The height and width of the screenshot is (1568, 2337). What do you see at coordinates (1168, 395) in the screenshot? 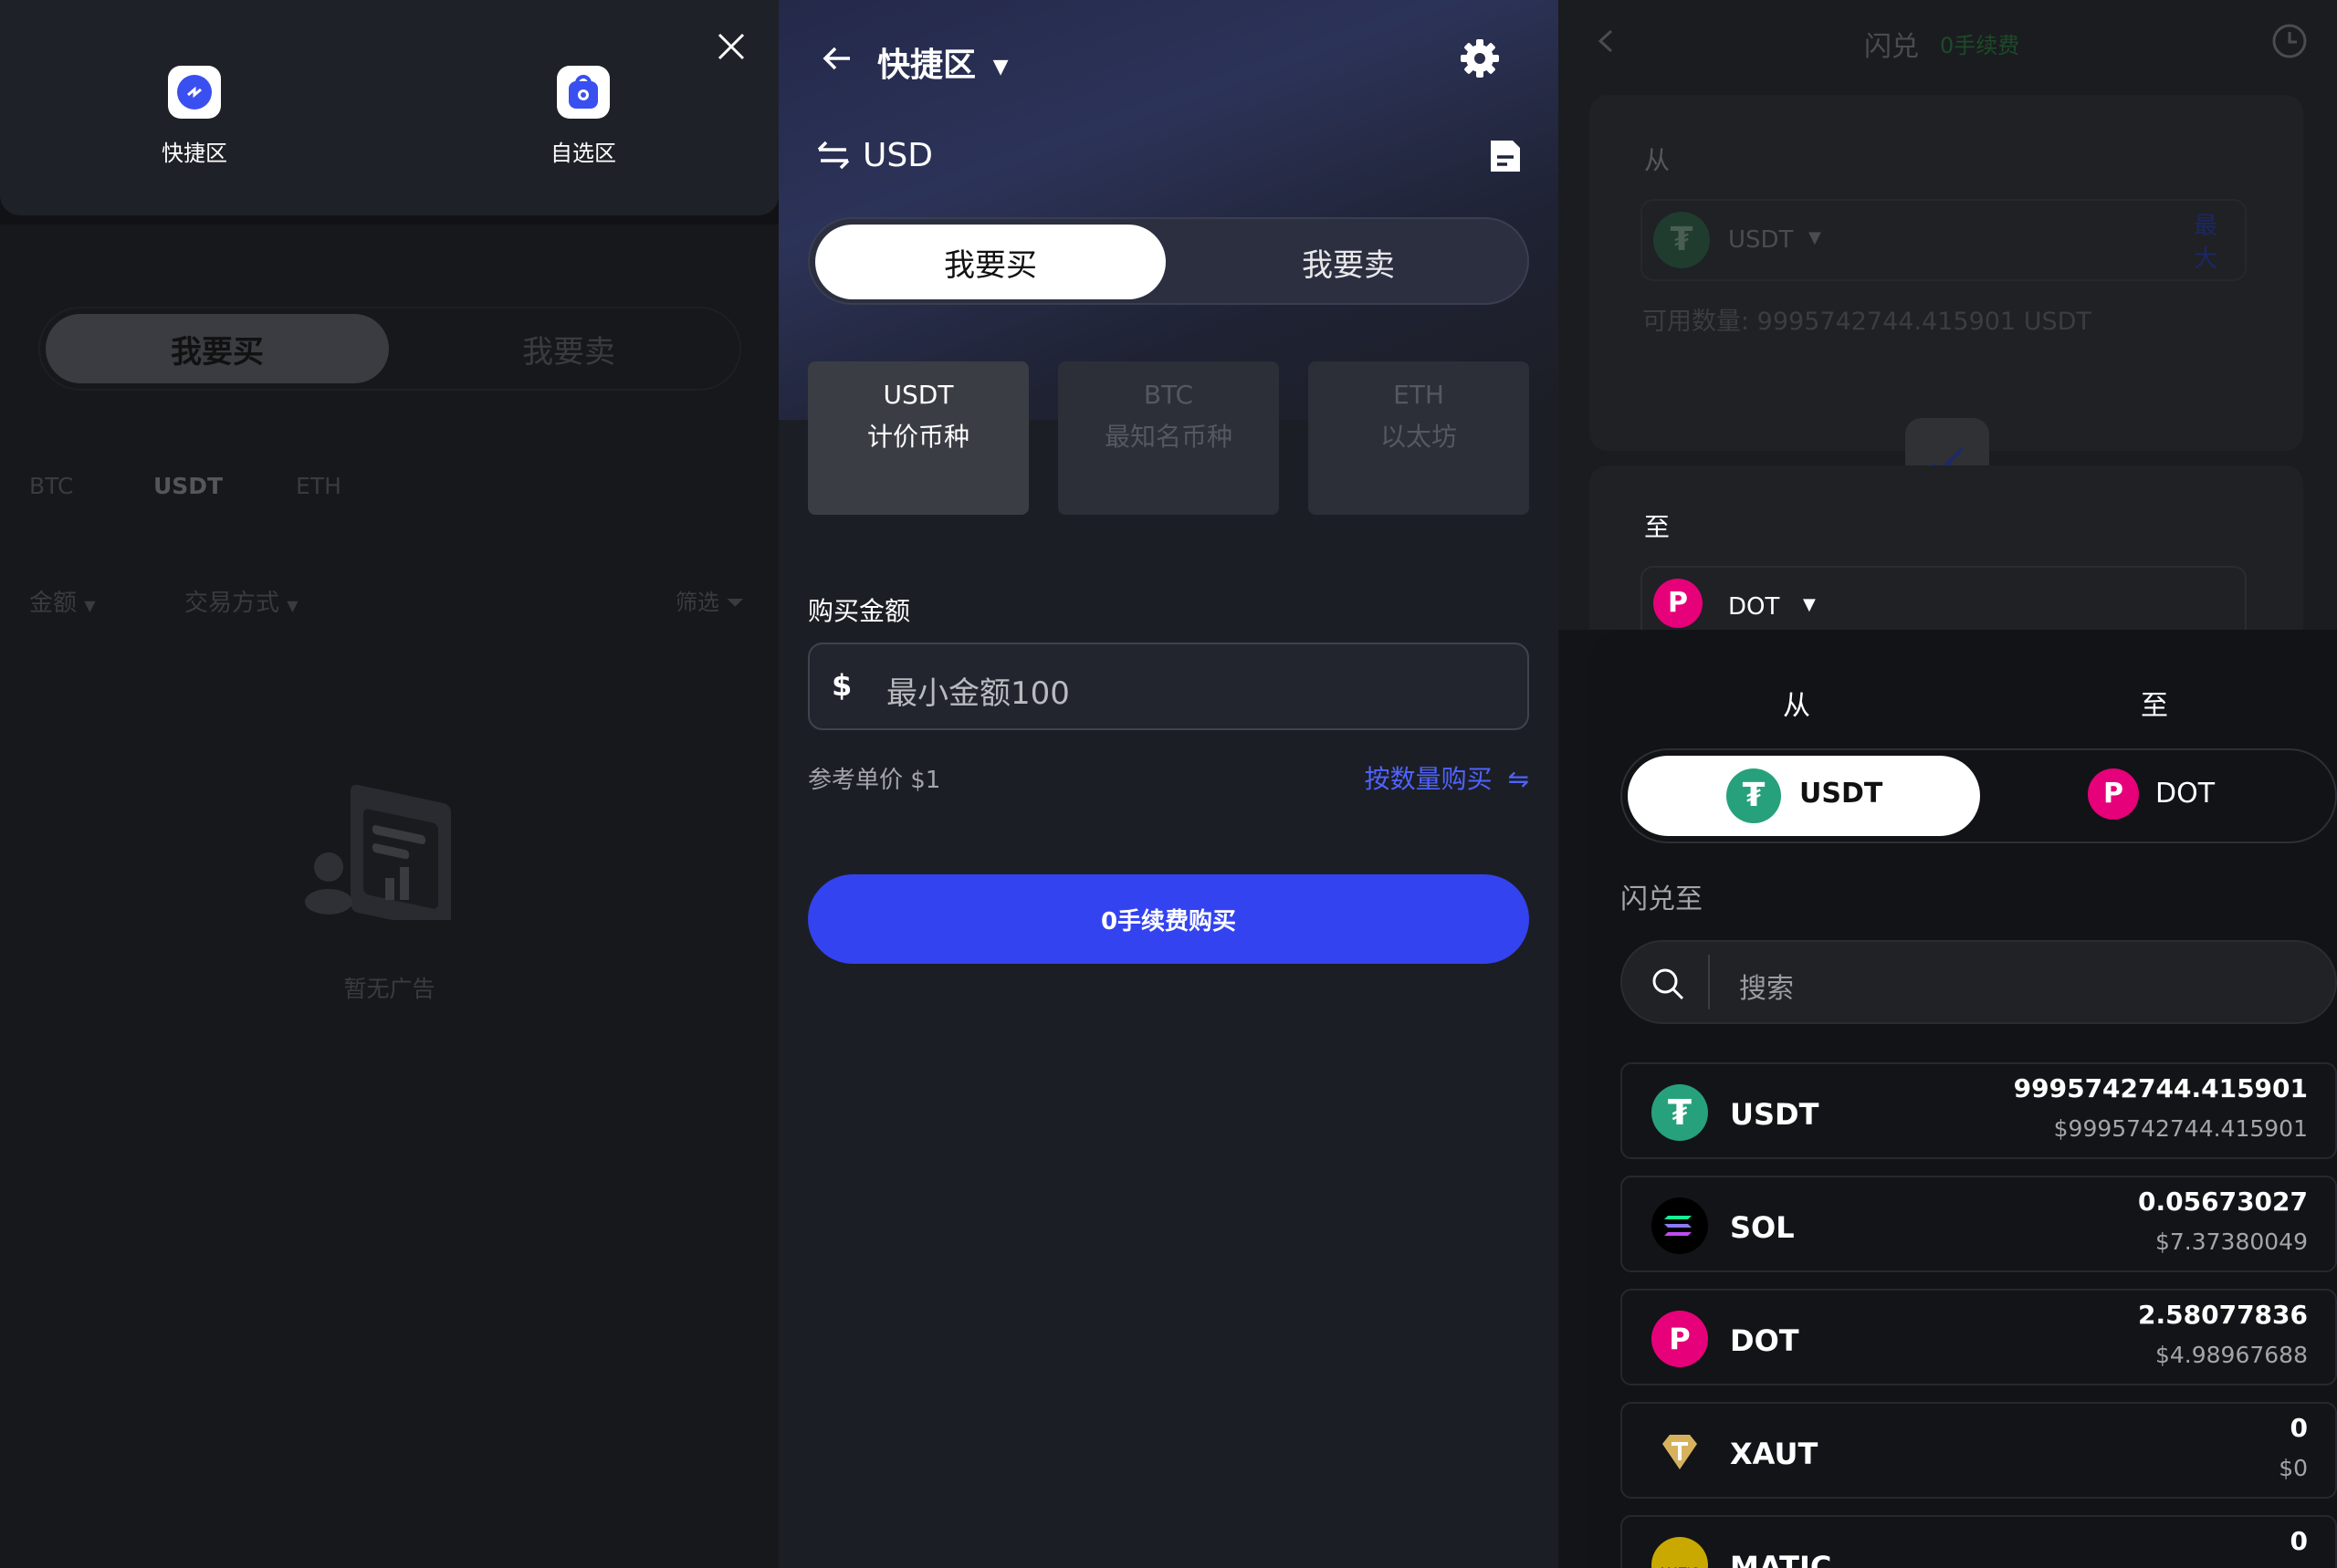
I see `coin-card-name: BTC` at bounding box center [1168, 395].